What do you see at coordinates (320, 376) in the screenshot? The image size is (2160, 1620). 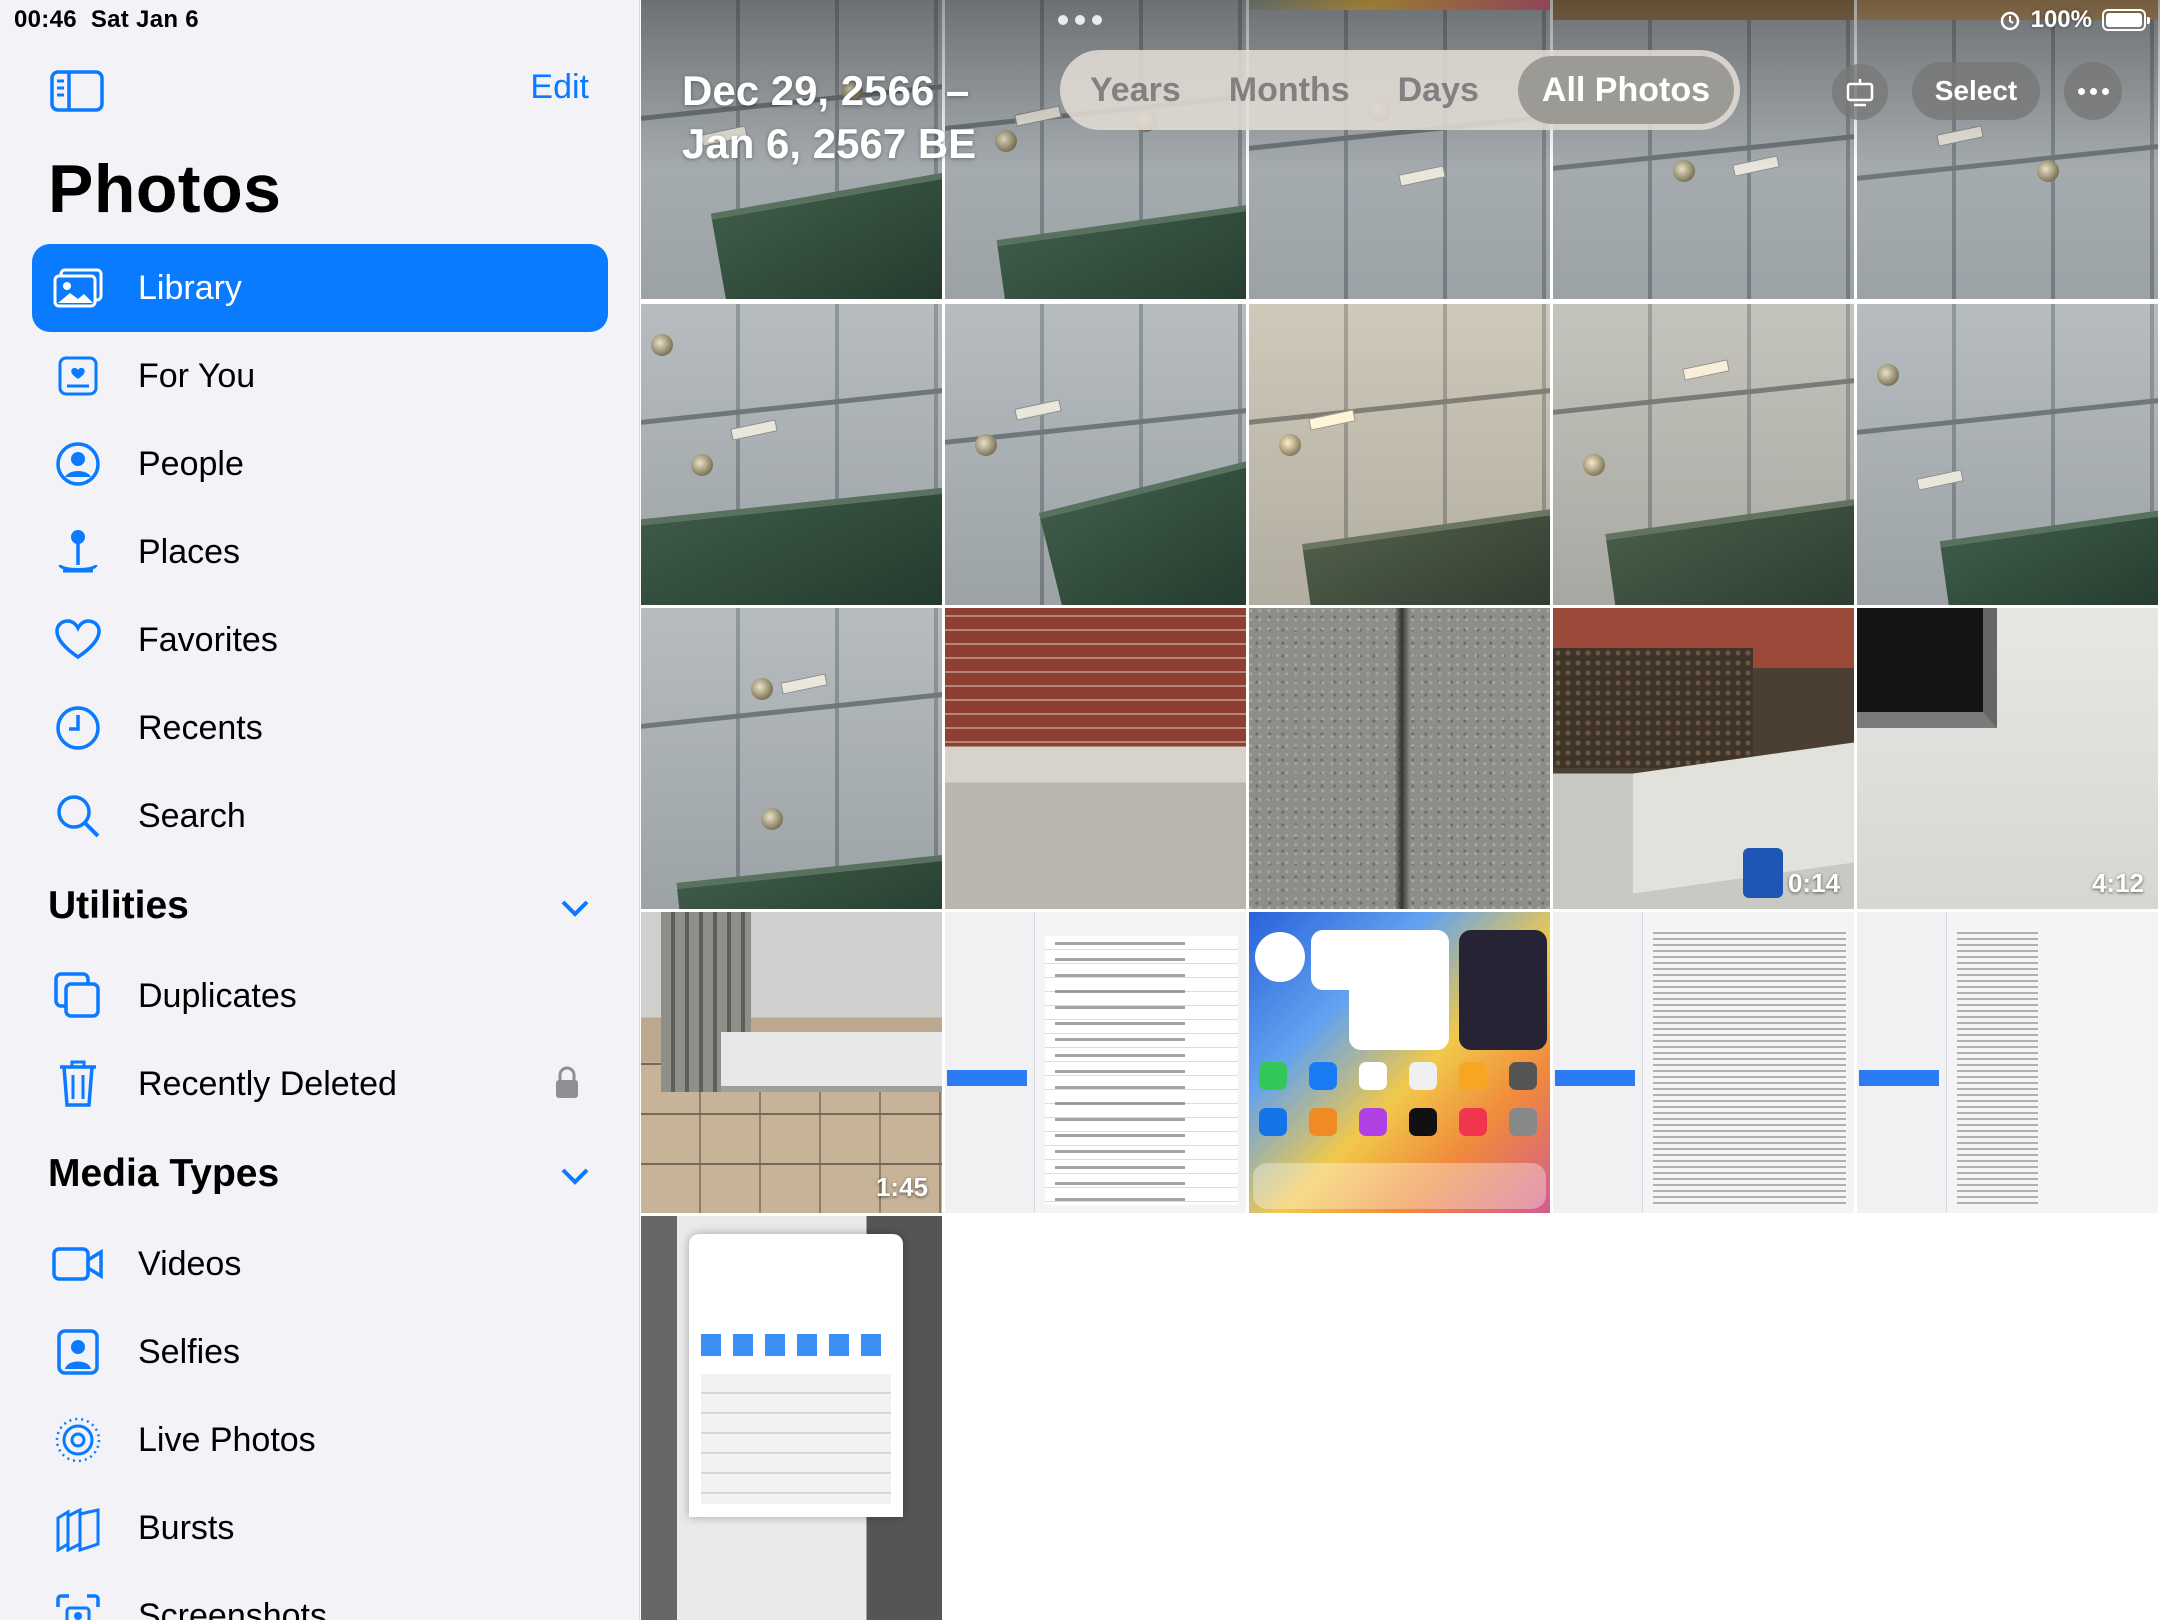 I see `sidebar-item-for-you: For You` at bounding box center [320, 376].